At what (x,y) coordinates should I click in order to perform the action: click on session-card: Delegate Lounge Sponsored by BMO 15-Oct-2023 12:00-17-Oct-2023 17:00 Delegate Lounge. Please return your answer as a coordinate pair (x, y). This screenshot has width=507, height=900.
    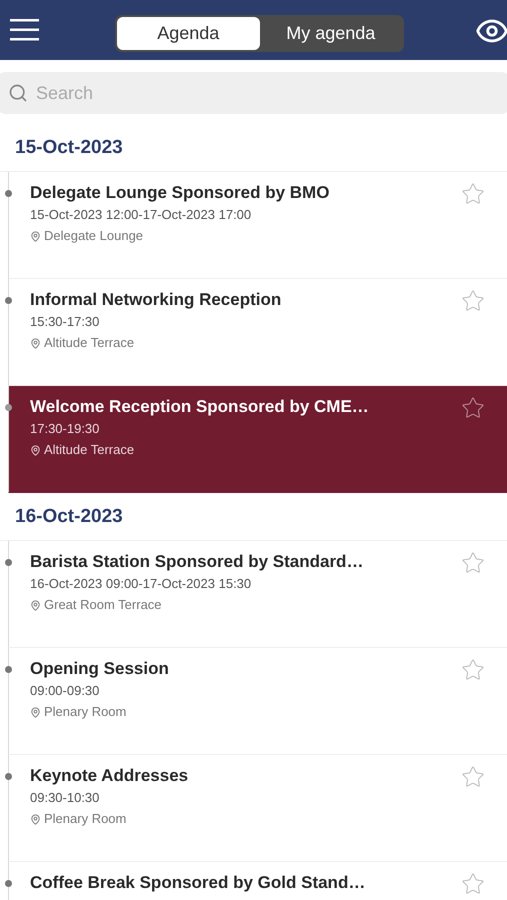
    Looking at the image, I should click on (257, 225).